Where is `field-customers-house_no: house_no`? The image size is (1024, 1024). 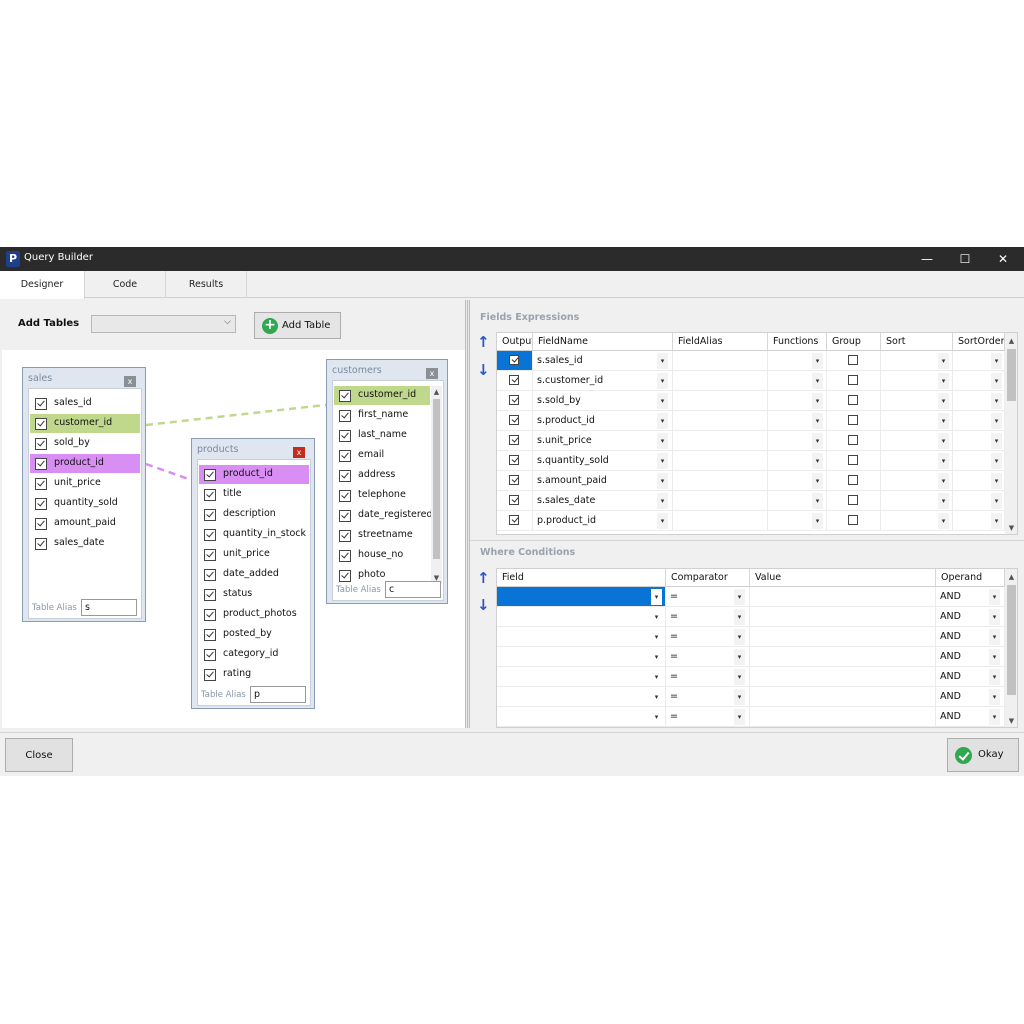 field-customers-house_no: house_no is located at coordinates (382, 555).